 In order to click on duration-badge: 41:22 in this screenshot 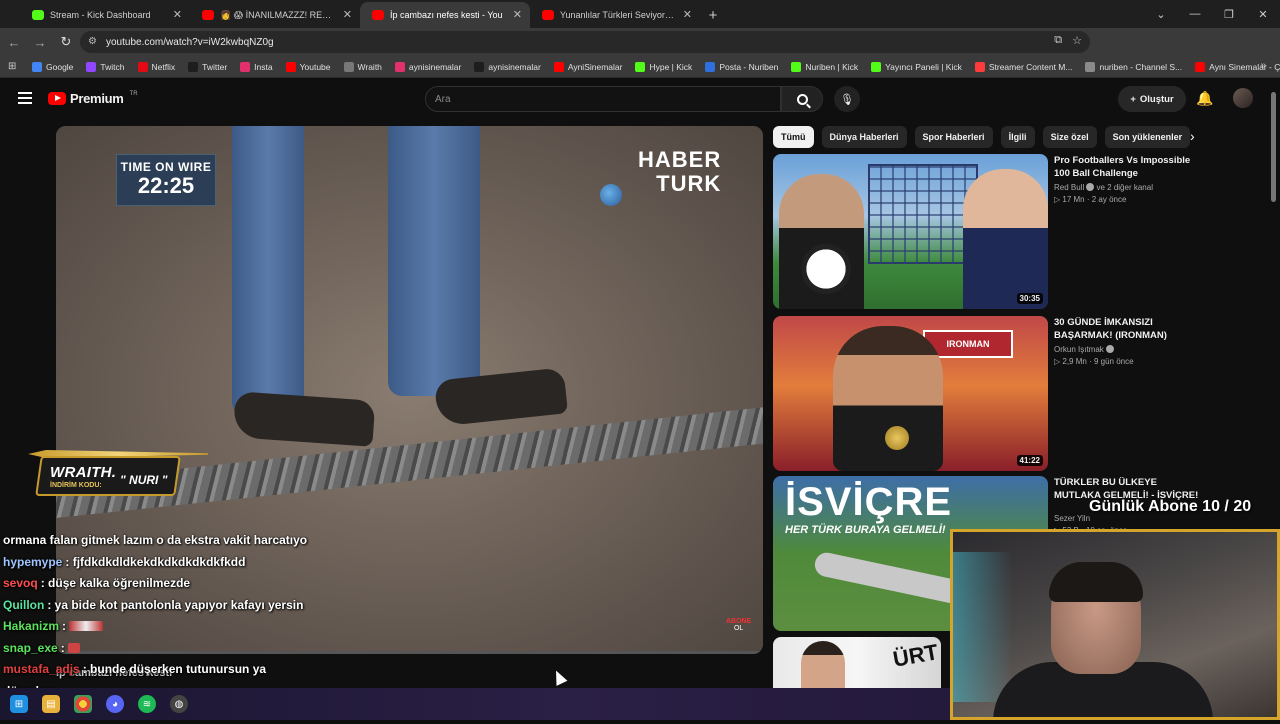, I will do `click(1029, 460)`.